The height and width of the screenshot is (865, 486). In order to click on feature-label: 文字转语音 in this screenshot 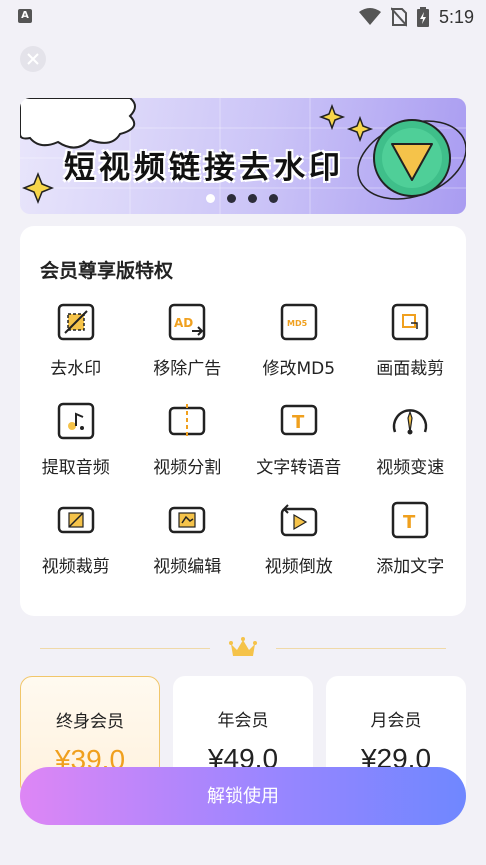, I will do `click(299, 468)`.